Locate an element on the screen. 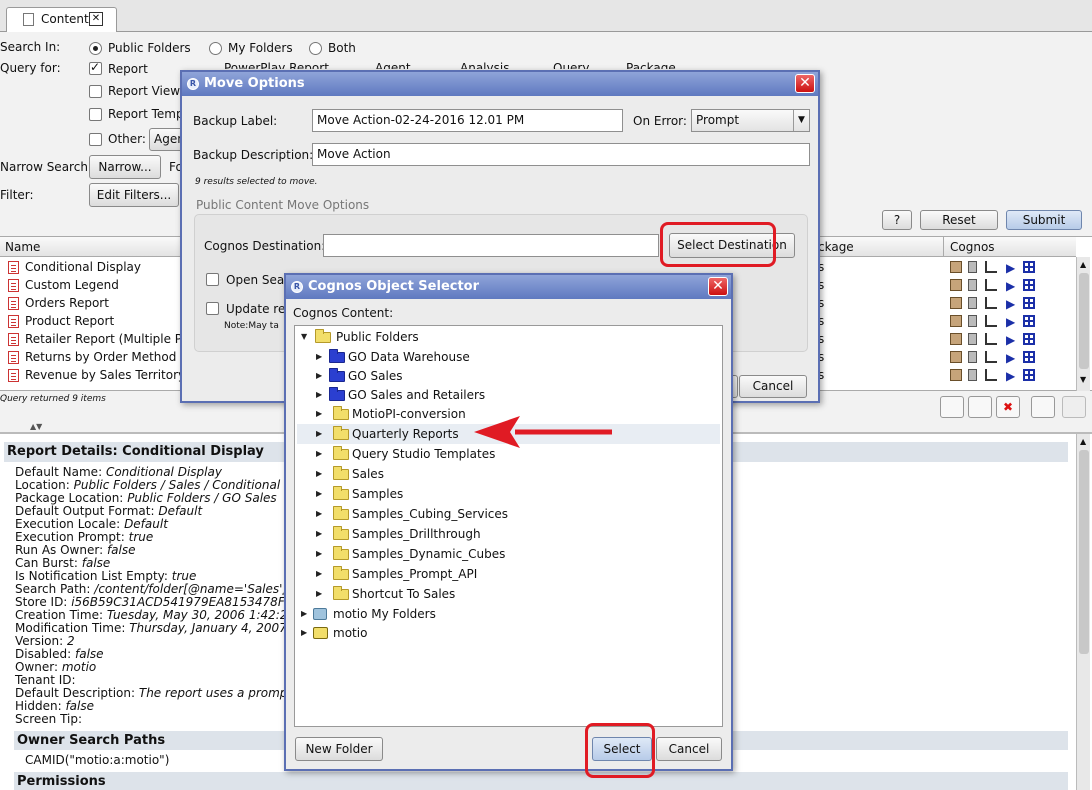 The height and width of the screenshot is (790, 1092). tab-content: Content ✕ is located at coordinates (61, 19).